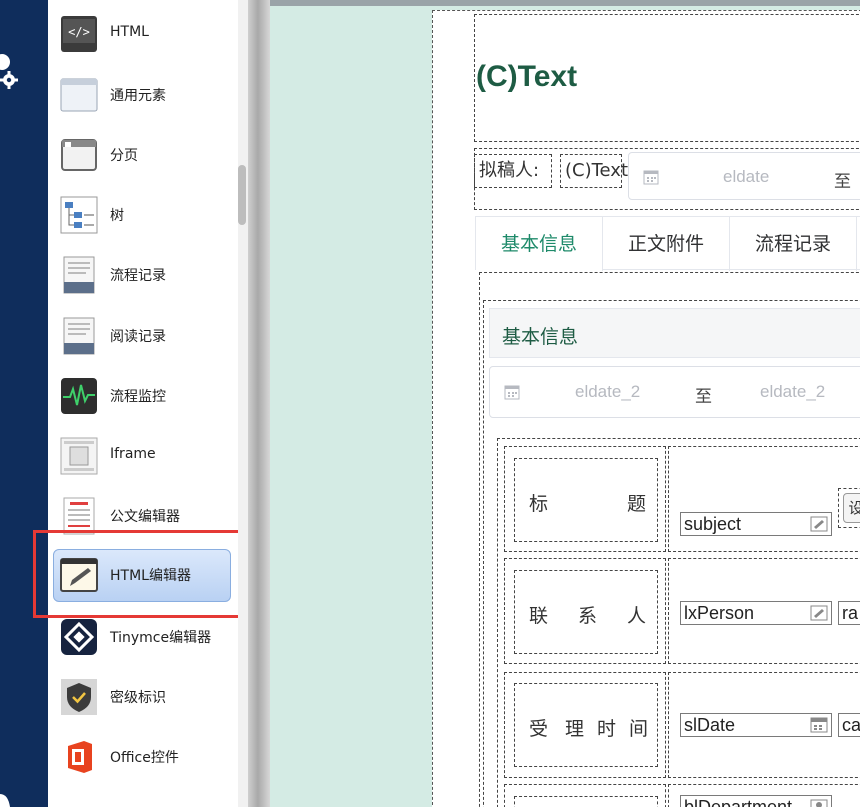 This screenshot has width=860, height=807. What do you see at coordinates (607, 392) in the screenshot?
I see `date-start-input: eldate_2` at bounding box center [607, 392].